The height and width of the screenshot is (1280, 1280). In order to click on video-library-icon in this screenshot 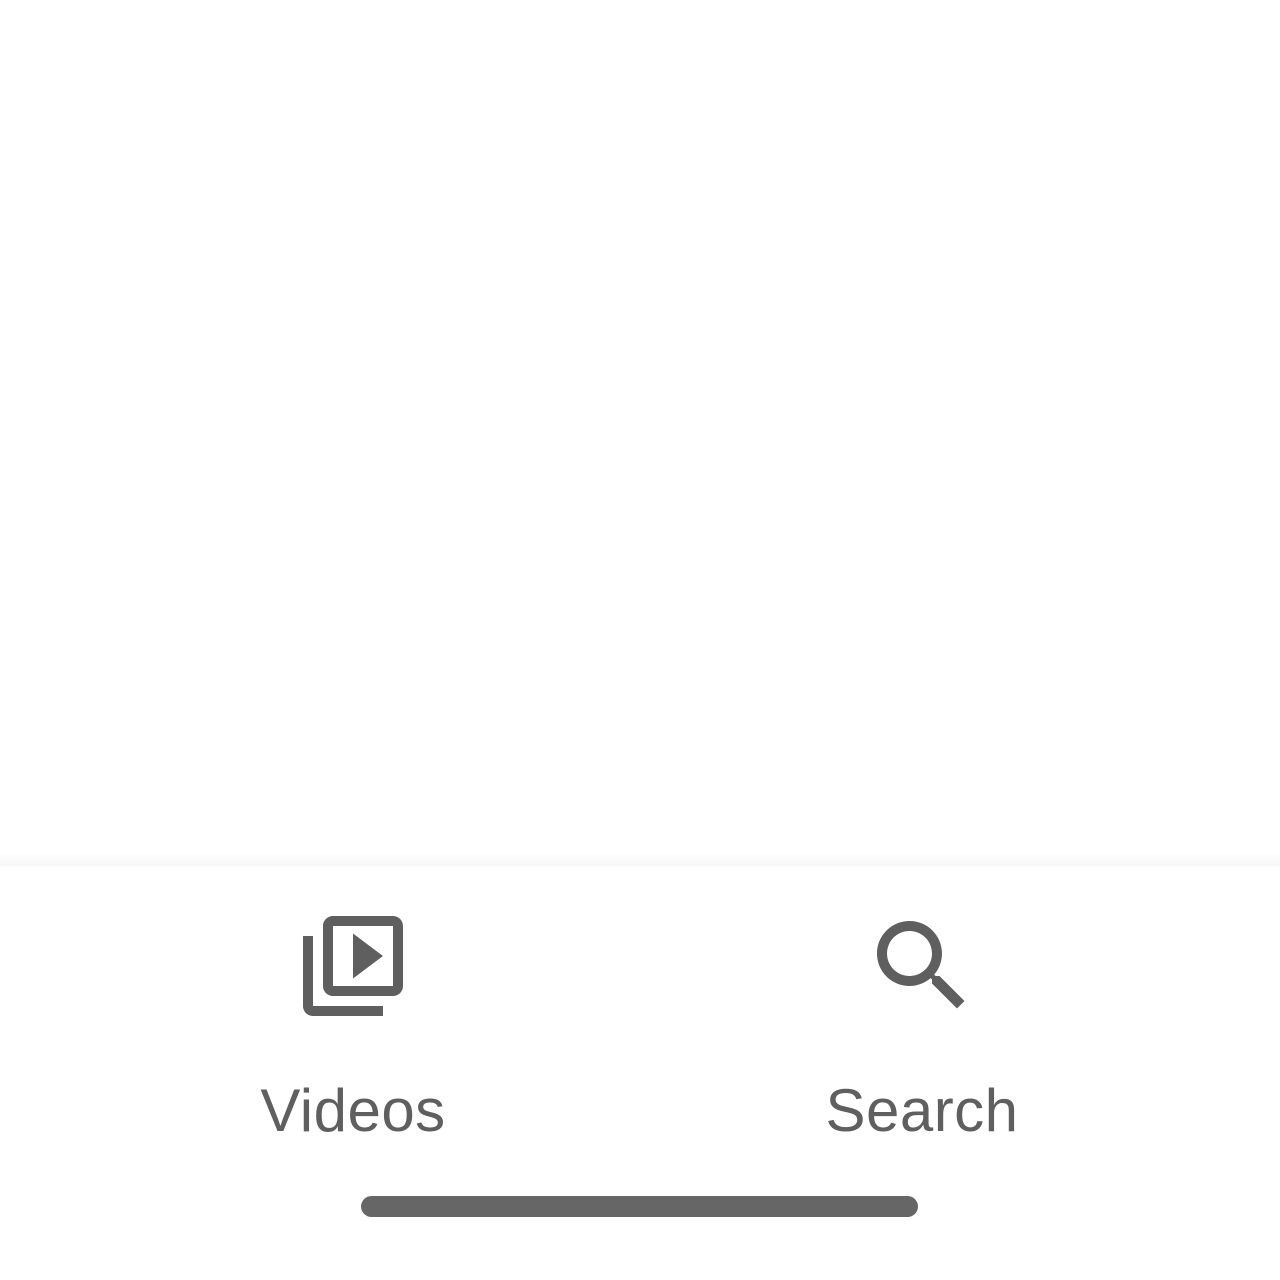, I will do `click(353, 966)`.